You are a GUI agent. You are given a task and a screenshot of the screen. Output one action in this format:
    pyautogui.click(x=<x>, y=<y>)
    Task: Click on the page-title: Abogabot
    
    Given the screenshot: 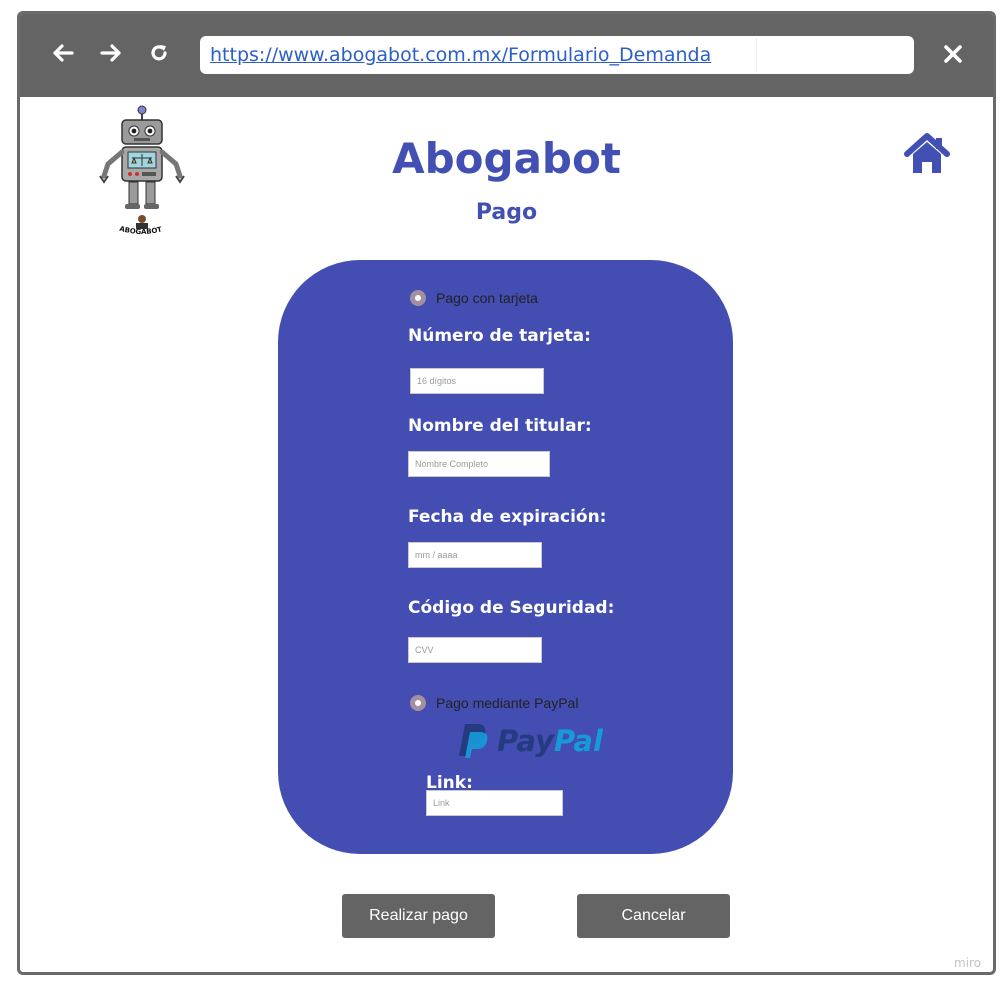 What is the action you would take?
    pyautogui.click(x=506, y=158)
    